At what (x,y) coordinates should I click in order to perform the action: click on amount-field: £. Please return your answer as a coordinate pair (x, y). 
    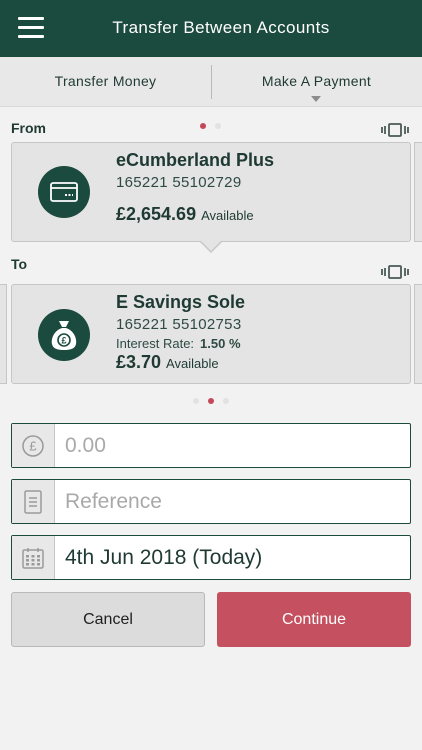
    Looking at the image, I should click on (211, 445).